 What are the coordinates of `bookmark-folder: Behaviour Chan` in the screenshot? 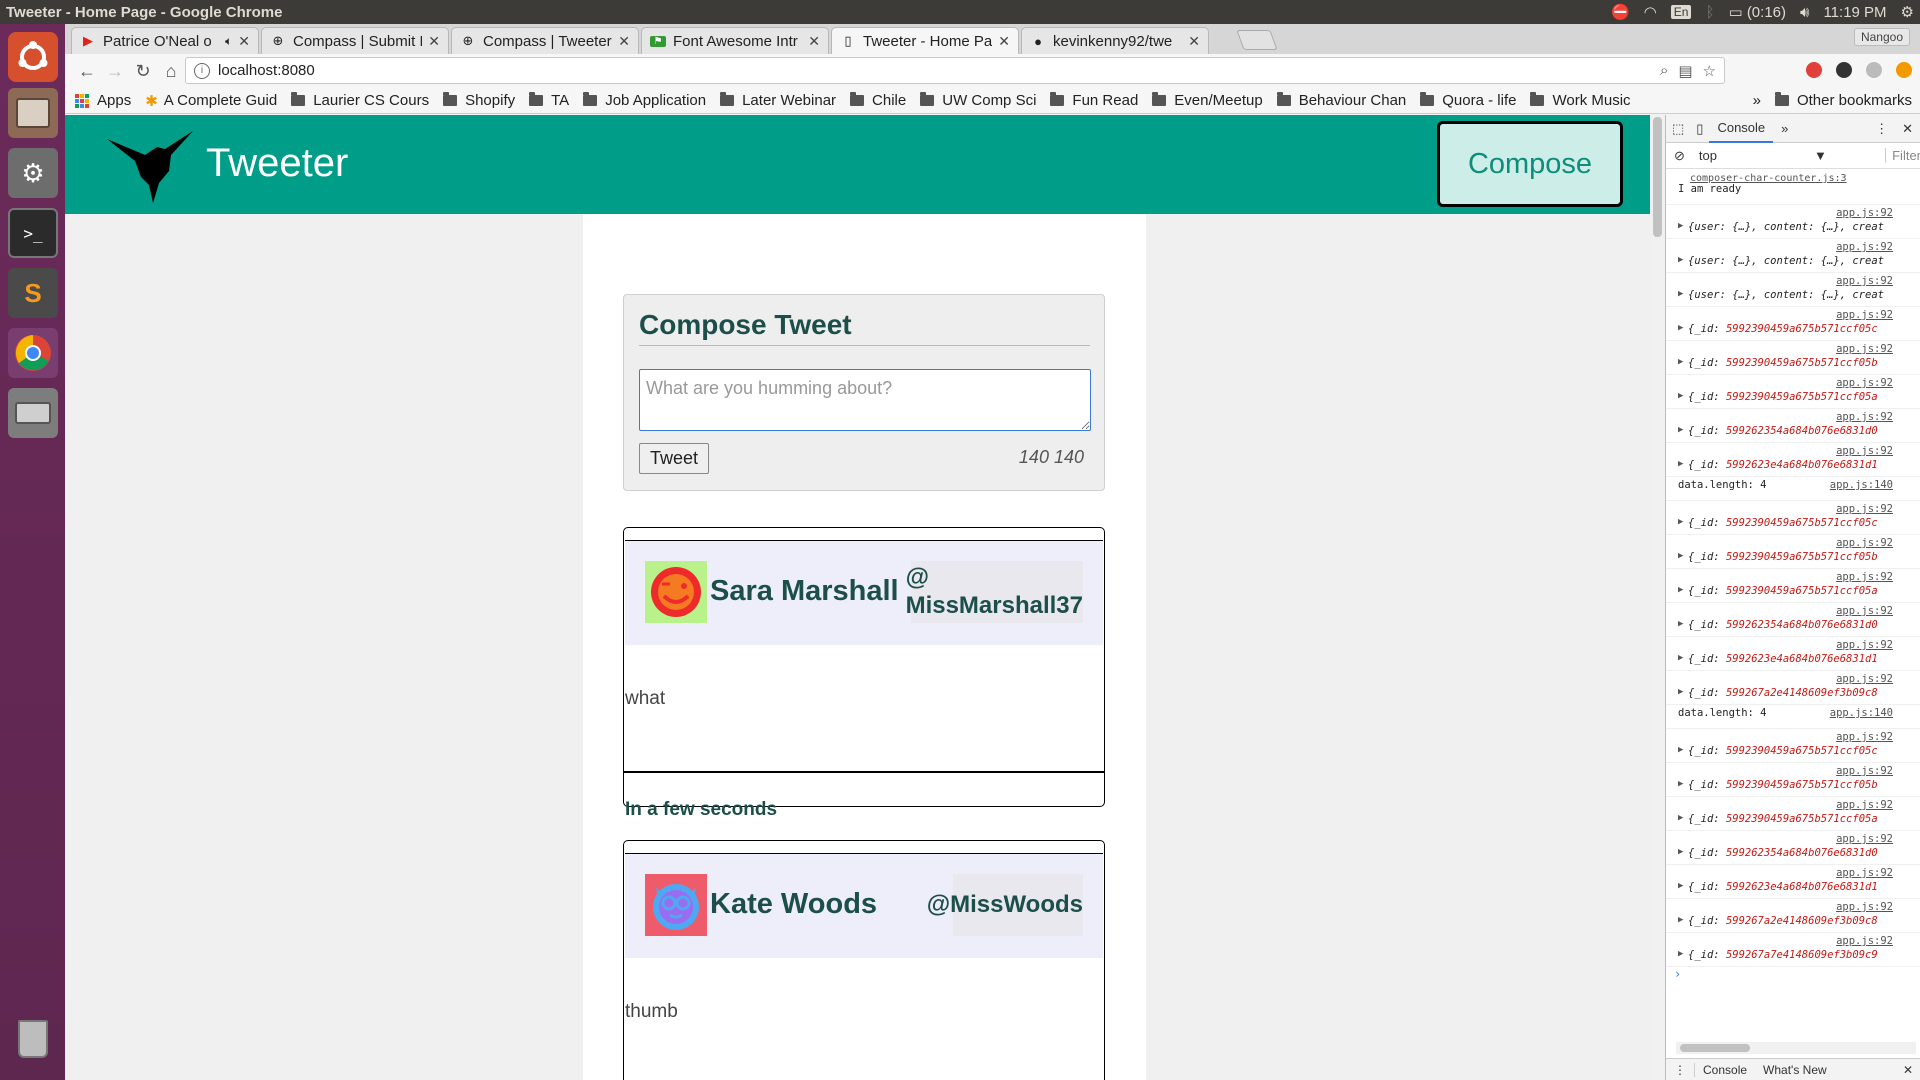 It's located at (1341, 100).